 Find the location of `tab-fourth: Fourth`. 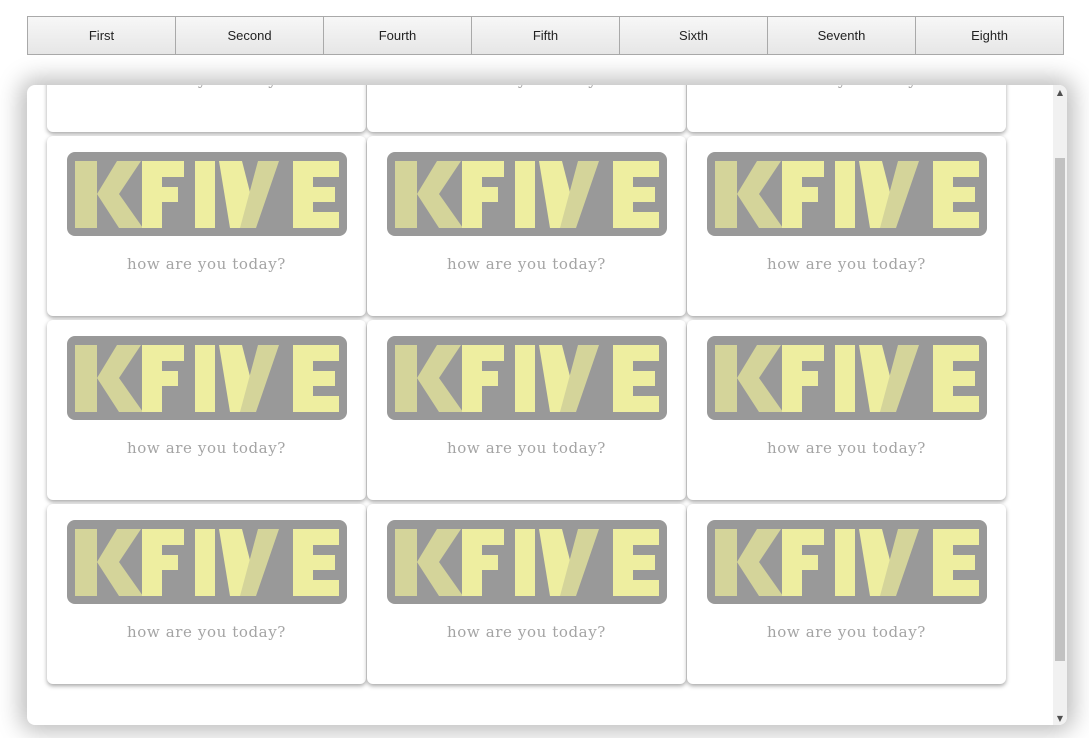

tab-fourth: Fourth is located at coordinates (397, 35).